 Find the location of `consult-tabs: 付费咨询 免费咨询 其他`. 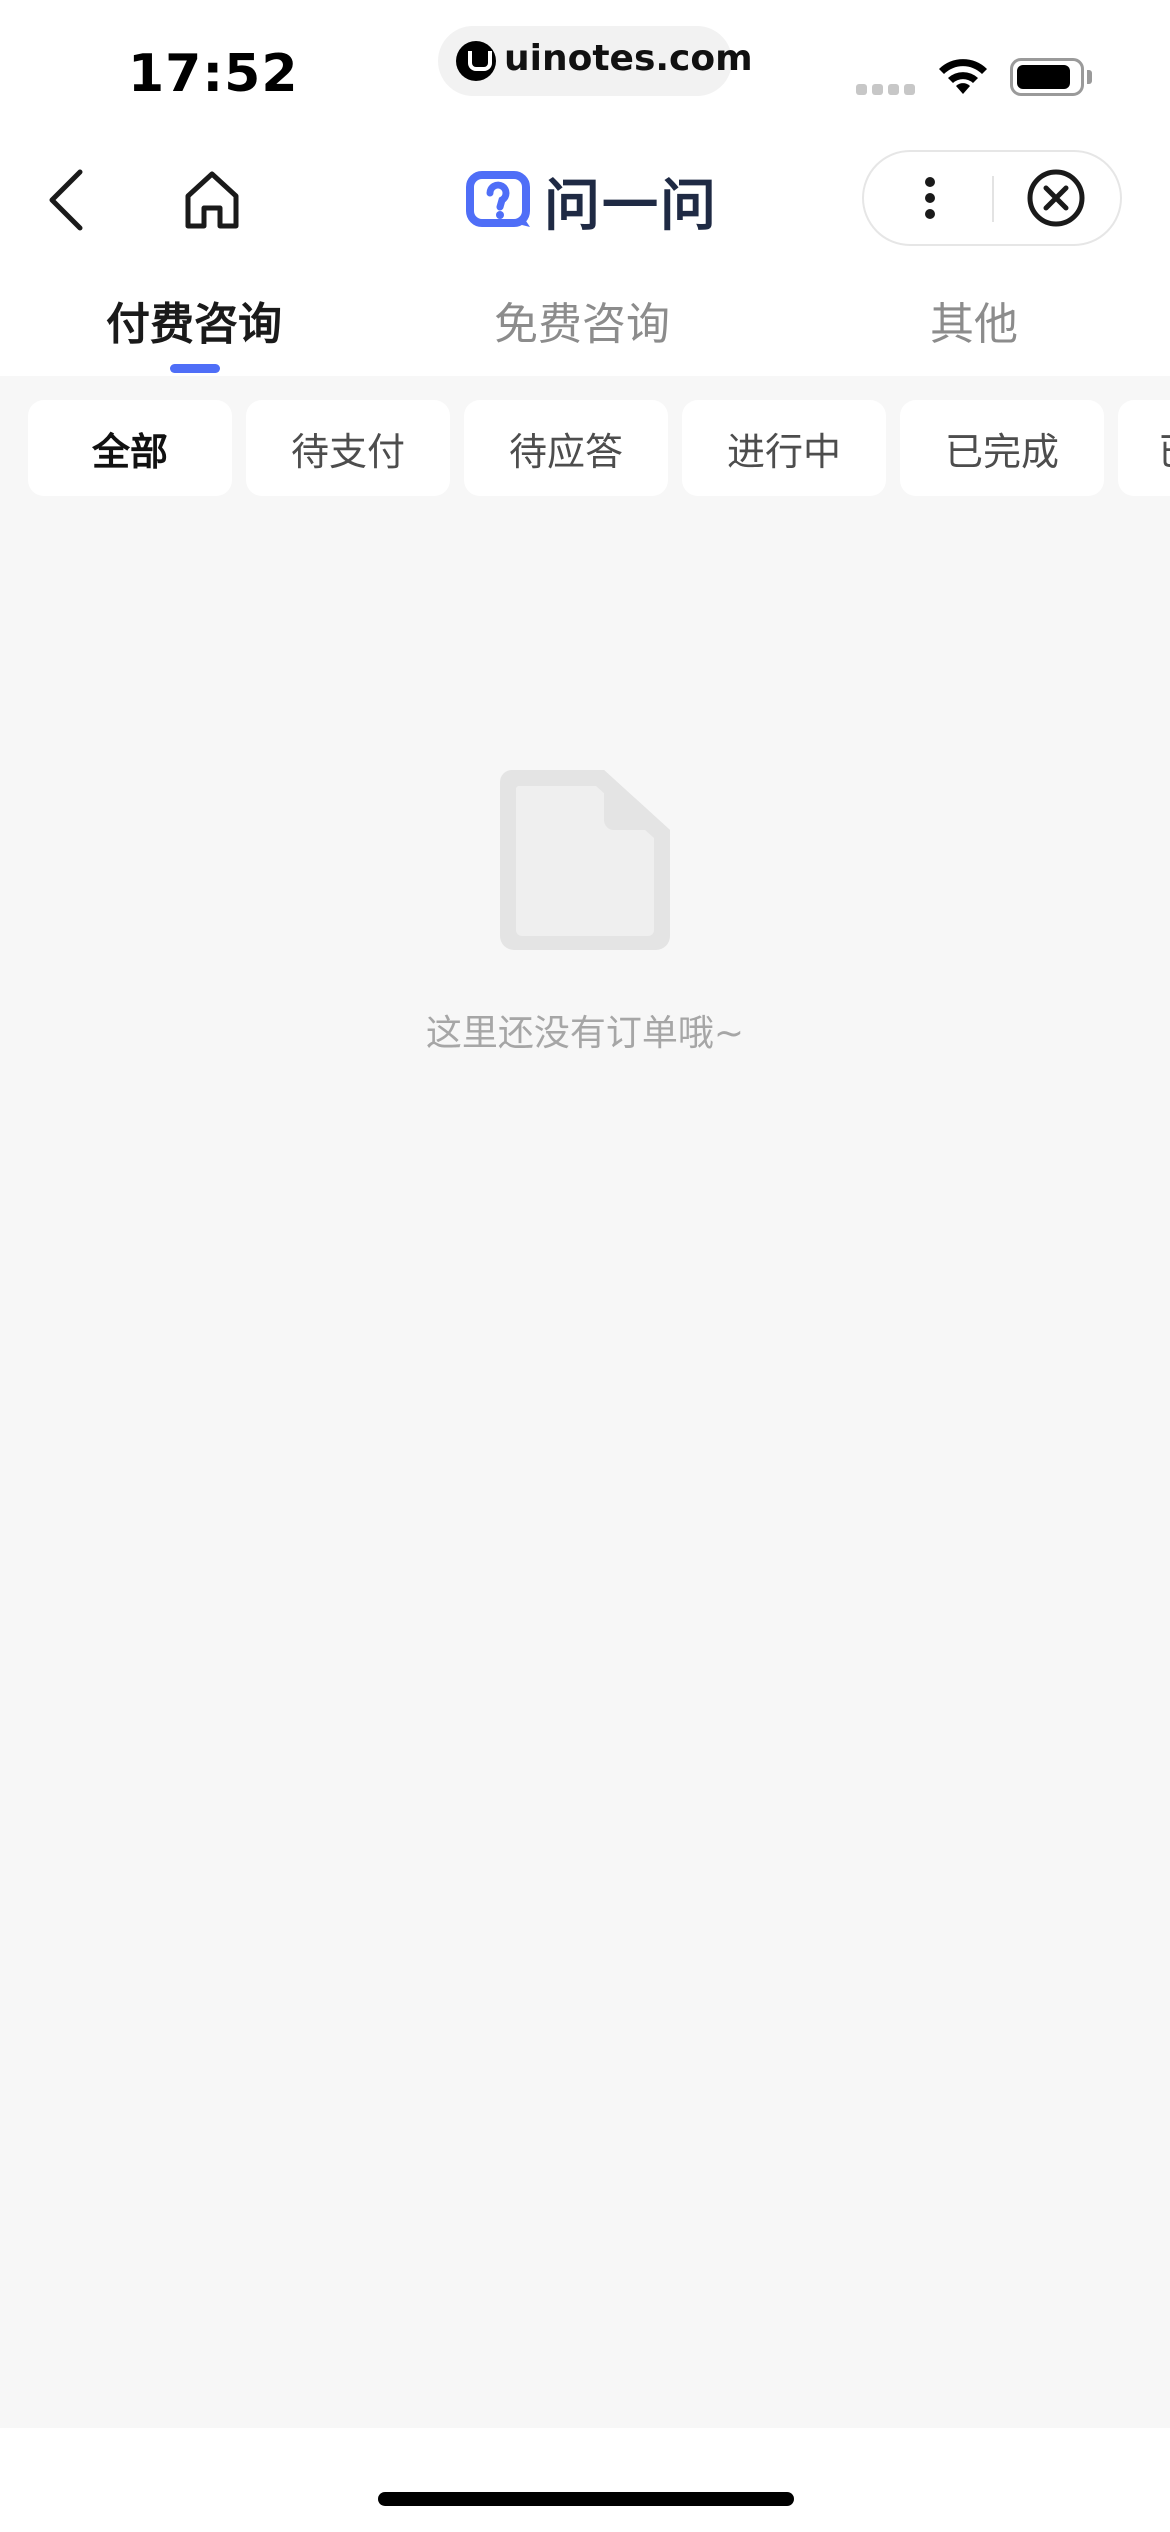

consult-tabs: 付费咨询 免费咨询 其他 is located at coordinates (585, 318).